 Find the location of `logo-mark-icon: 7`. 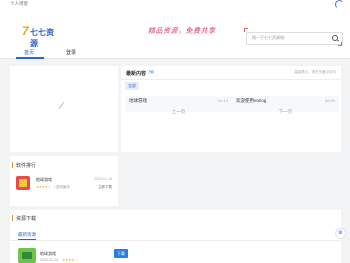

logo-mark-icon: 7 is located at coordinates (25, 31).